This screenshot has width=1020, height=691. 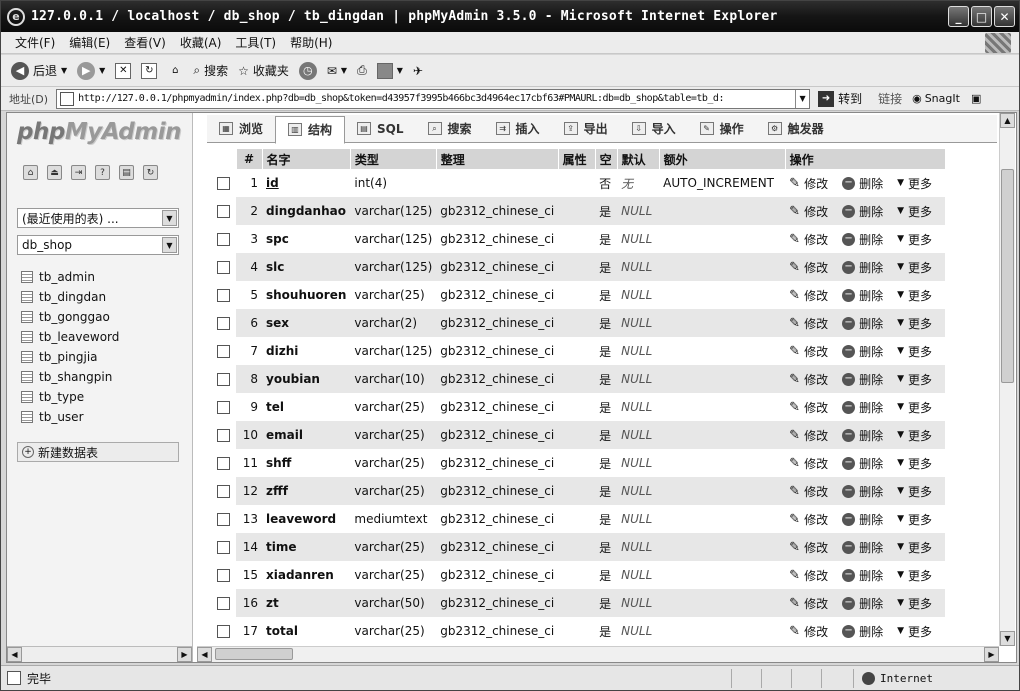 I want to click on sidebar-table-item: tb_type, so click(x=70, y=397).